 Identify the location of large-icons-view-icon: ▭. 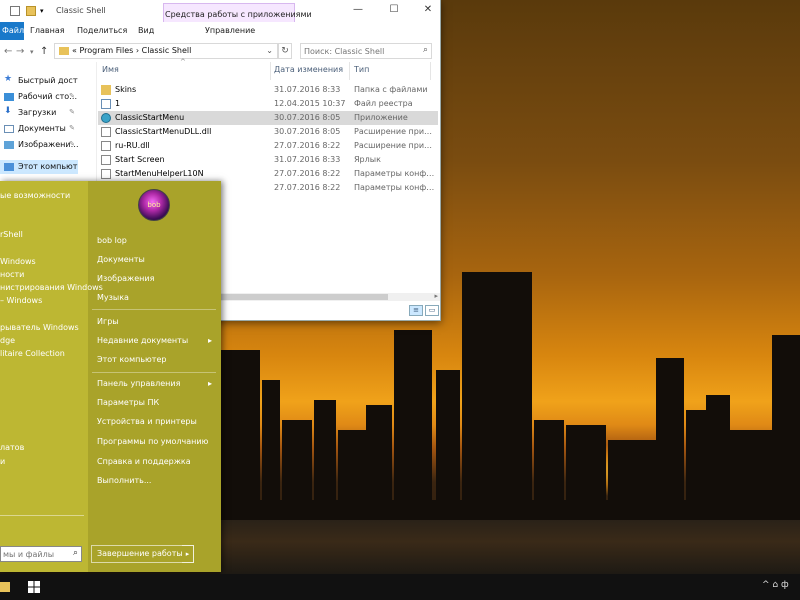
(432, 310).